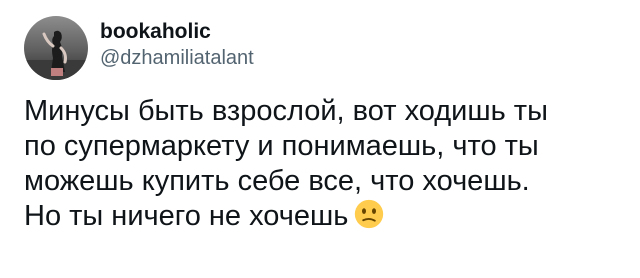 The width and height of the screenshot is (640, 278). I want to click on tweet-text-line: Но ты ничего не хочешь, so click(186, 216).